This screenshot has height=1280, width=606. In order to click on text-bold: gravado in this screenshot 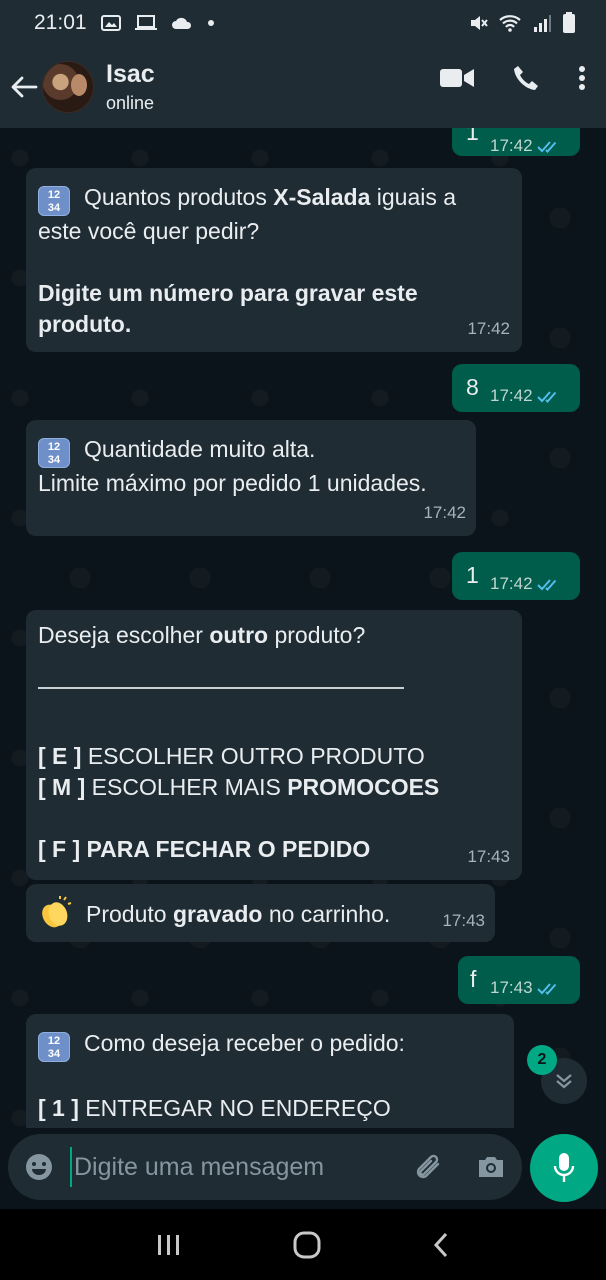, I will do `click(217, 914)`.